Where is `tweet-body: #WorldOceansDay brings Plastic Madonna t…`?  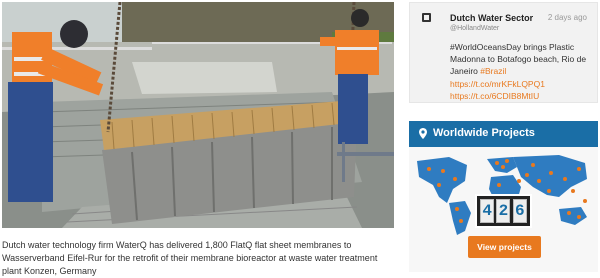
tweet-body: #WorldOceansDay brings Plastic Madonna t… is located at coordinates (518, 59).